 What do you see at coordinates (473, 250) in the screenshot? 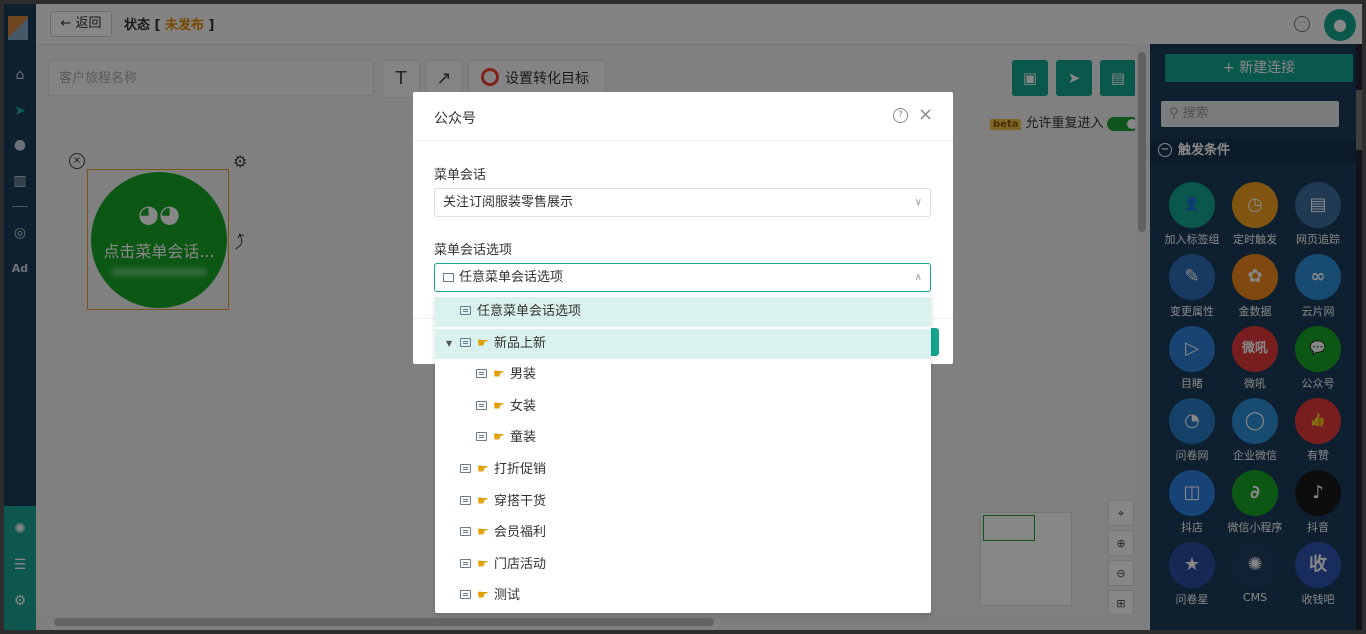
I see `menu-option-label: 菜单会话选项` at bounding box center [473, 250].